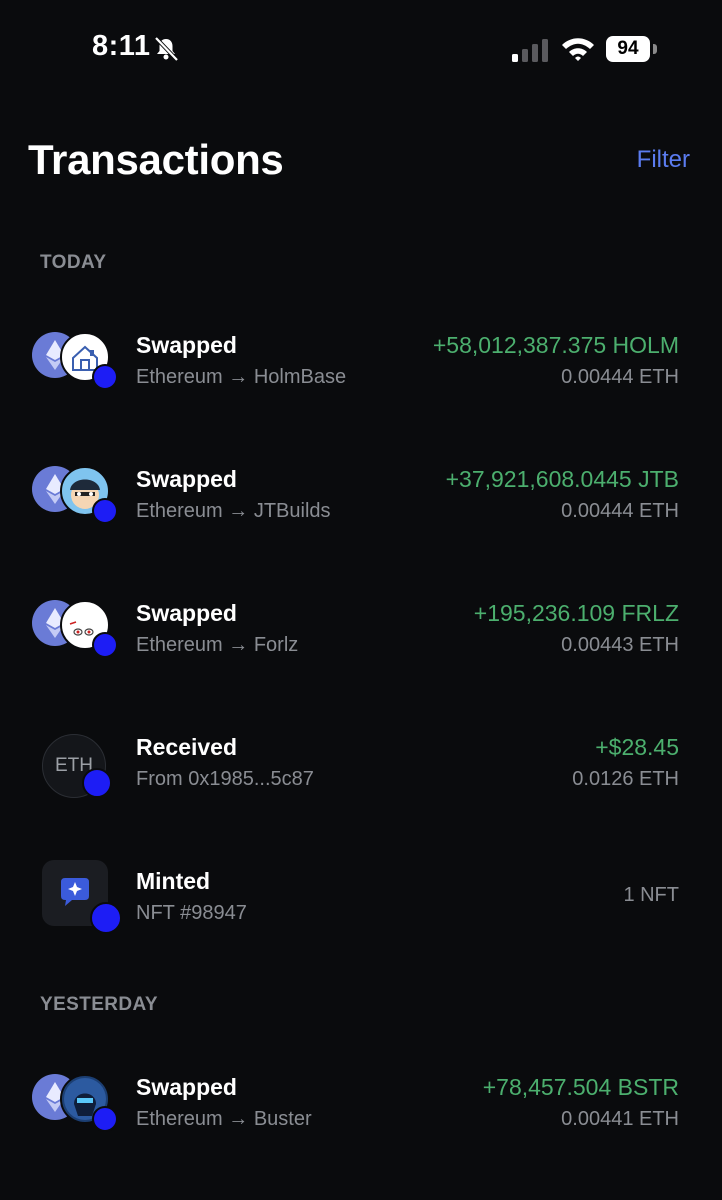  What do you see at coordinates (651, 895) in the screenshot?
I see `transaction-amount: 1 NFT` at bounding box center [651, 895].